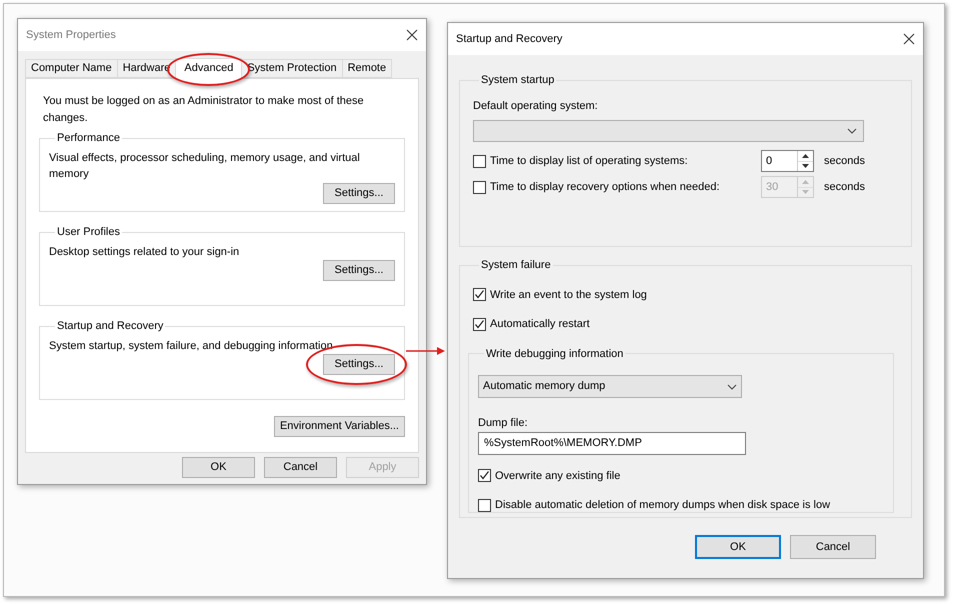 Image resolution: width=953 pixels, height=604 pixels. What do you see at coordinates (110, 326) in the screenshot?
I see `group-title: Startup and Recovery` at bounding box center [110, 326].